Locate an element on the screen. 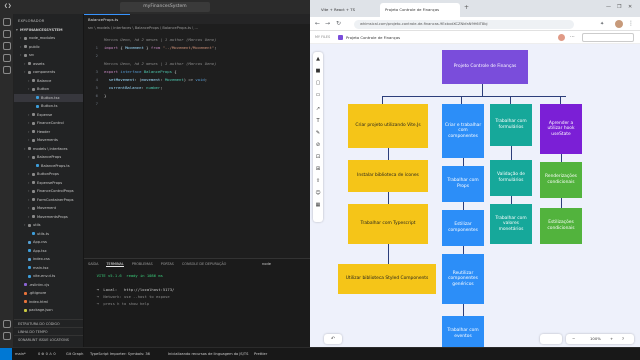 This screenshot has height=360, width=640. zoom-level: 100% is located at coordinates (595, 339).